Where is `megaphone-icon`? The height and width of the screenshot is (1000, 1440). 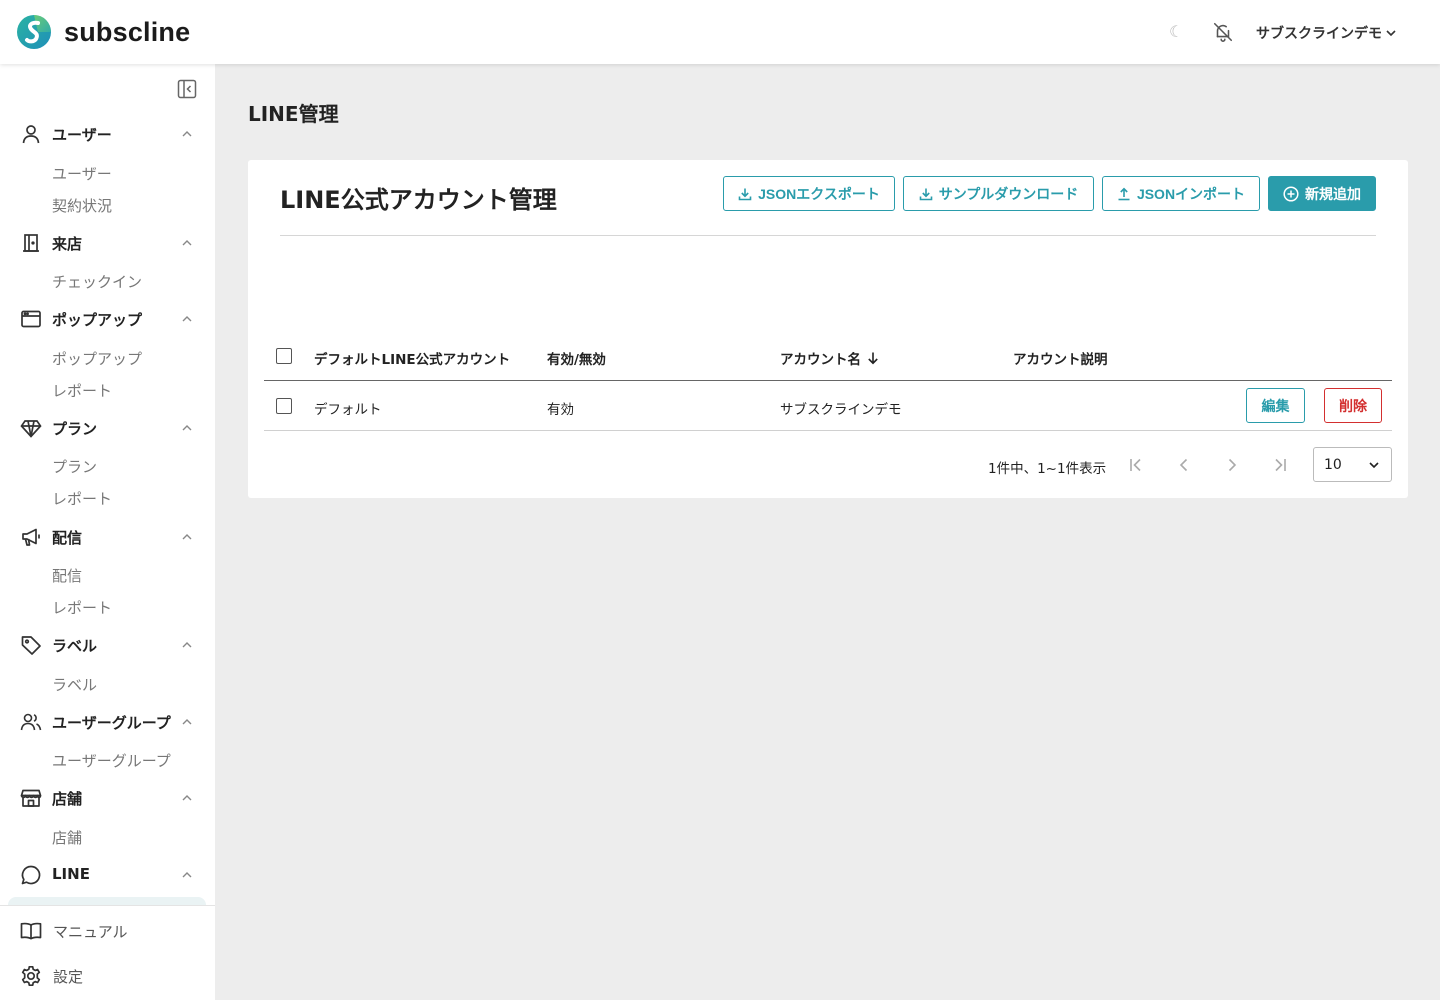 megaphone-icon is located at coordinates (31, 537).